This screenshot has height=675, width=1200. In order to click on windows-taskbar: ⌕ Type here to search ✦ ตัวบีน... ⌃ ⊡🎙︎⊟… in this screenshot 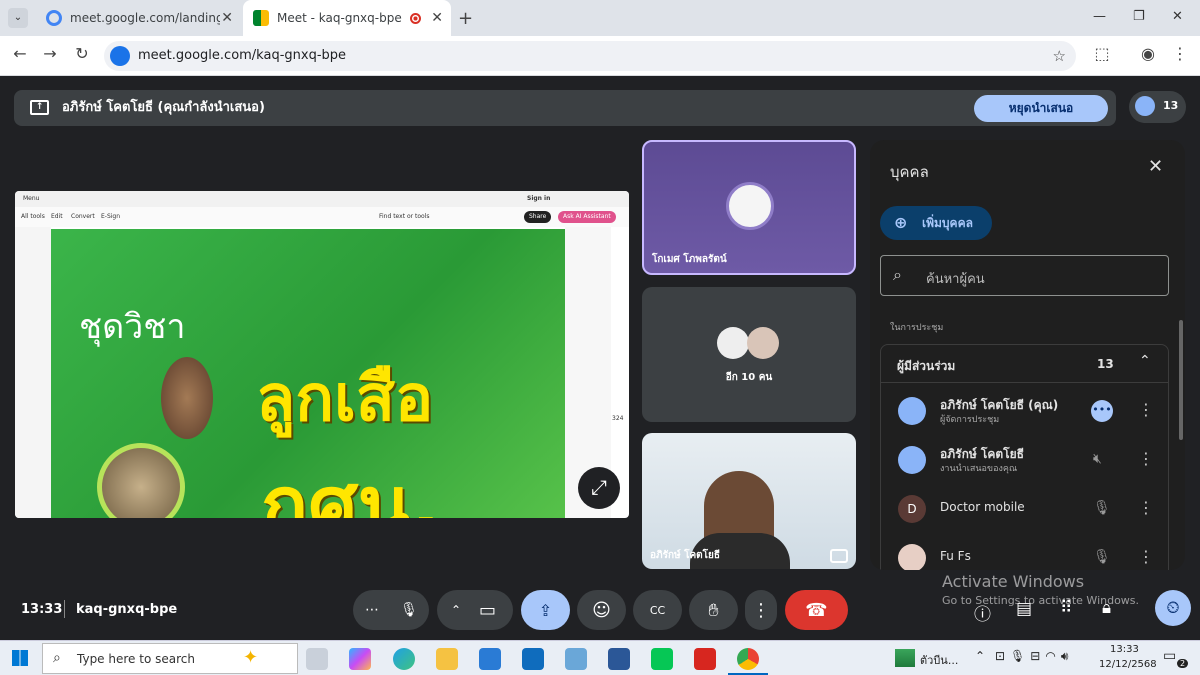, I will do `click(600, 657)`.